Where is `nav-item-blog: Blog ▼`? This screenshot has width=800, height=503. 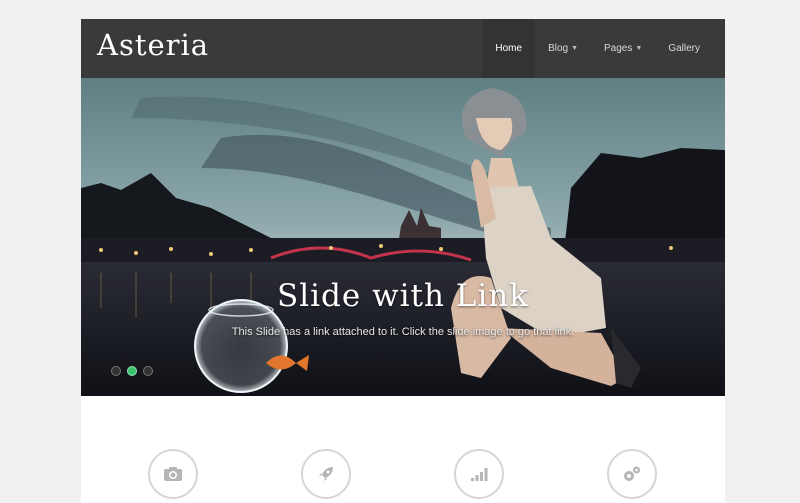 nav-item-blog: Blog ▼ is located at coordinates (563, 48).